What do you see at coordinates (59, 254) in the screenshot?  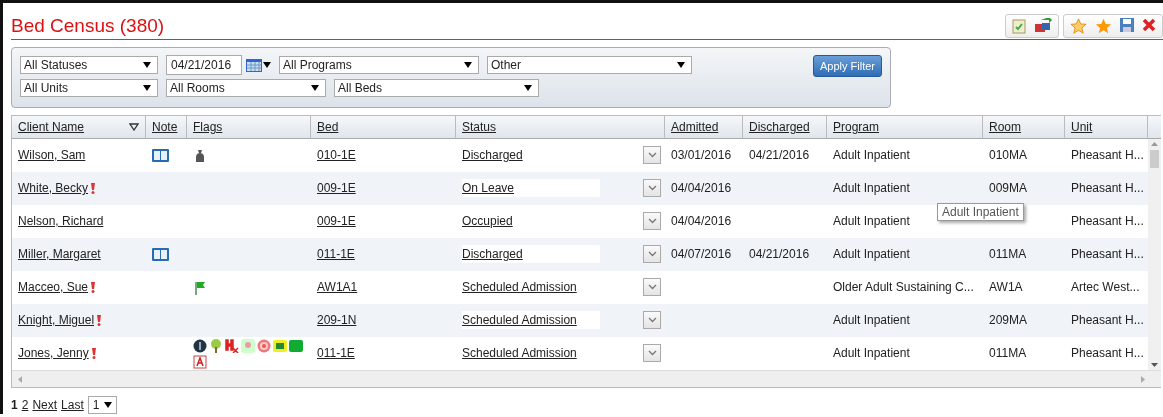 I see `client-name-link: Miller, Margaret` at bounding box center [59, 254].